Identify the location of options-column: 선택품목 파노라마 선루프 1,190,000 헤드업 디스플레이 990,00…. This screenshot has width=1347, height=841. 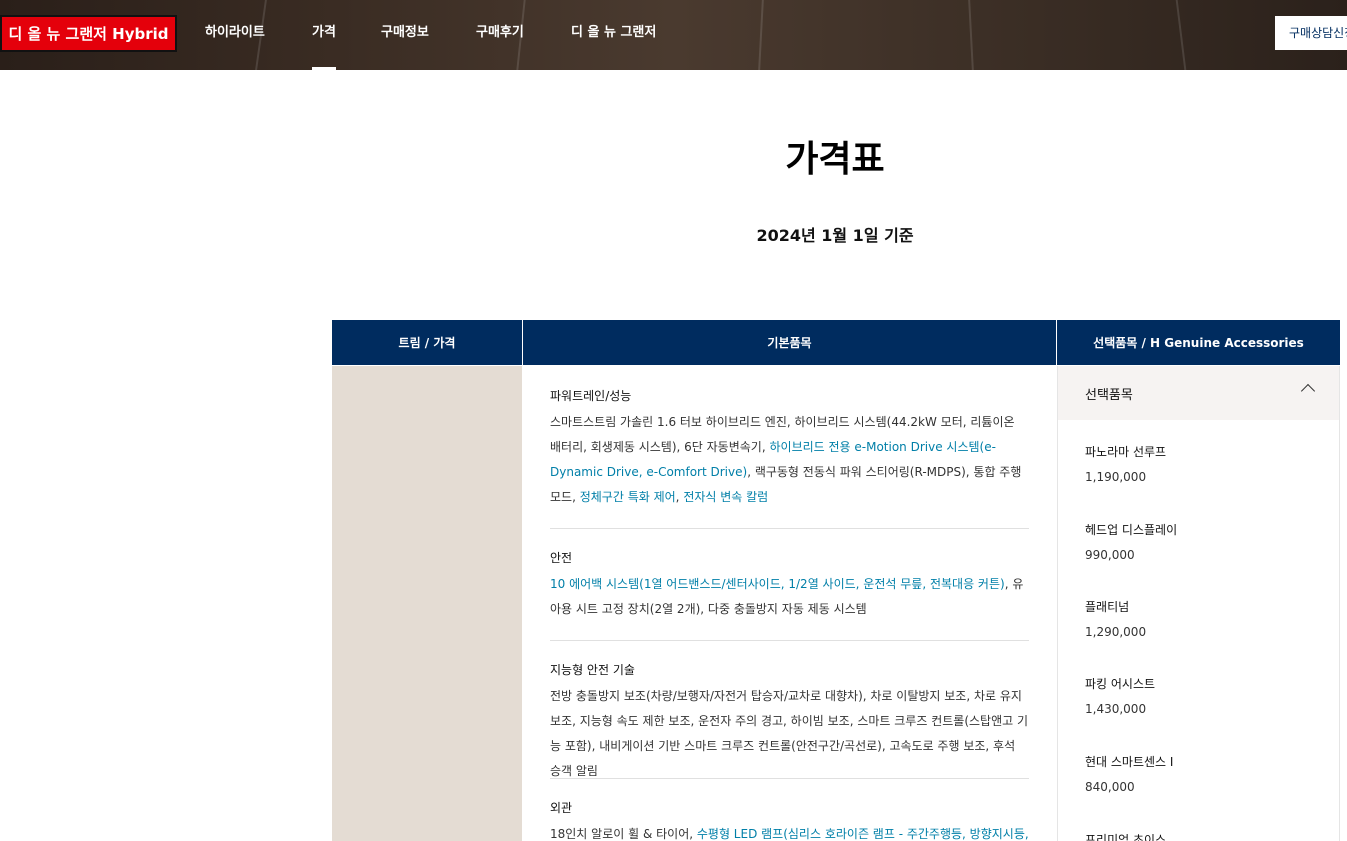
(1198, 603).